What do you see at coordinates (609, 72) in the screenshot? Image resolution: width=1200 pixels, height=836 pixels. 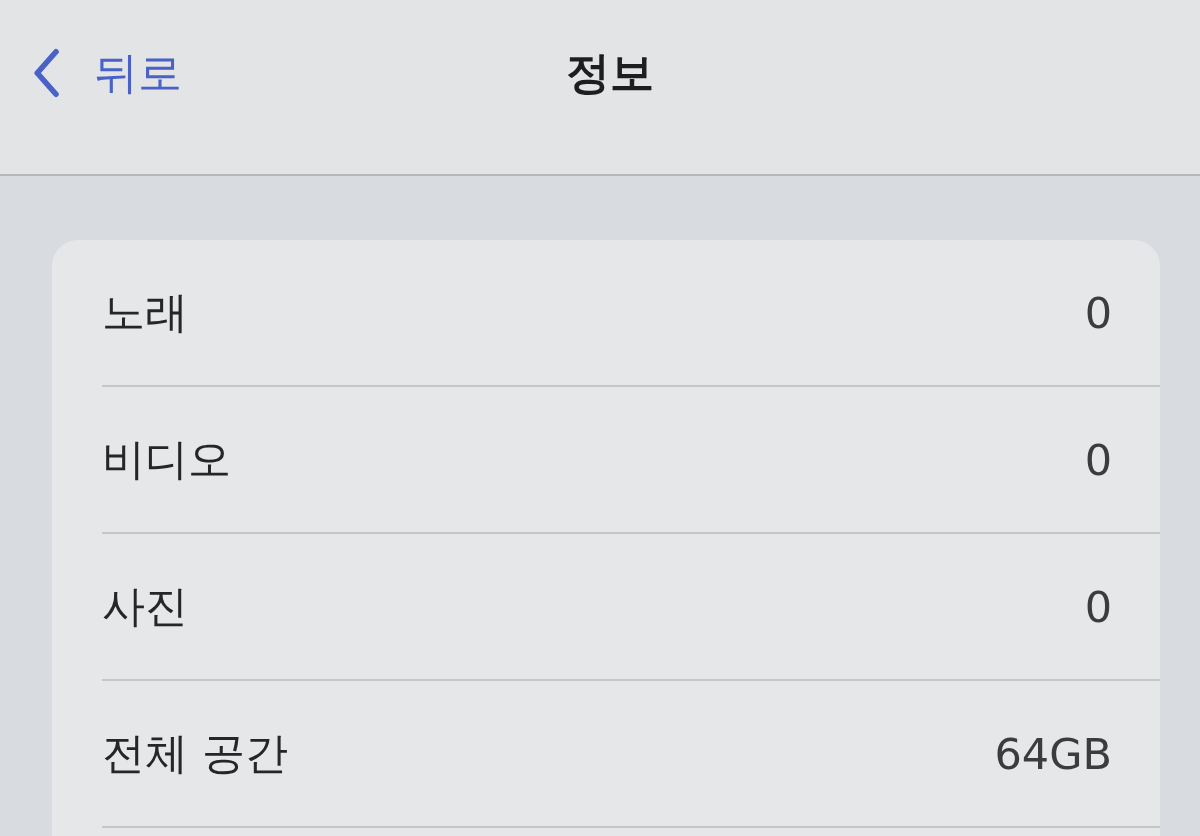 I see `screen-title: 정보` at bounding box center [609, 72].